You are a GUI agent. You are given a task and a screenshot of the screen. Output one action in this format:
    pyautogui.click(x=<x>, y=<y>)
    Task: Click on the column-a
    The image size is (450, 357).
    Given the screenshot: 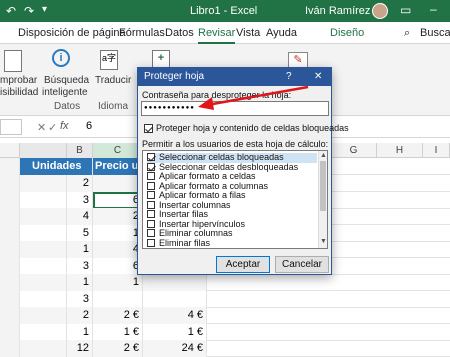 What is the action you would take?
    pyautogui.click(x=43, y=150)
    